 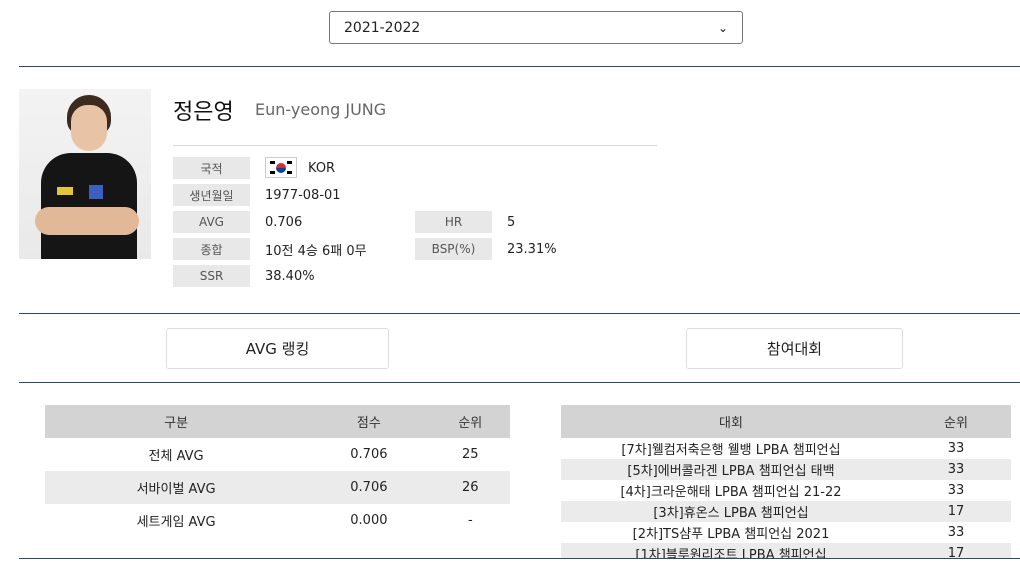 I want to click on player-name-korean: 정은영, so click(x=203, y=112).